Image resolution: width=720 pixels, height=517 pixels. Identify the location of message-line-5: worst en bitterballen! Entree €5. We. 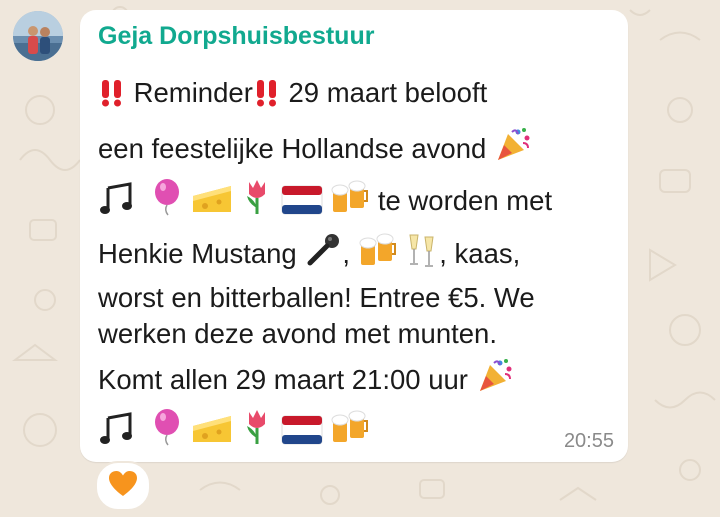
(316, 297).